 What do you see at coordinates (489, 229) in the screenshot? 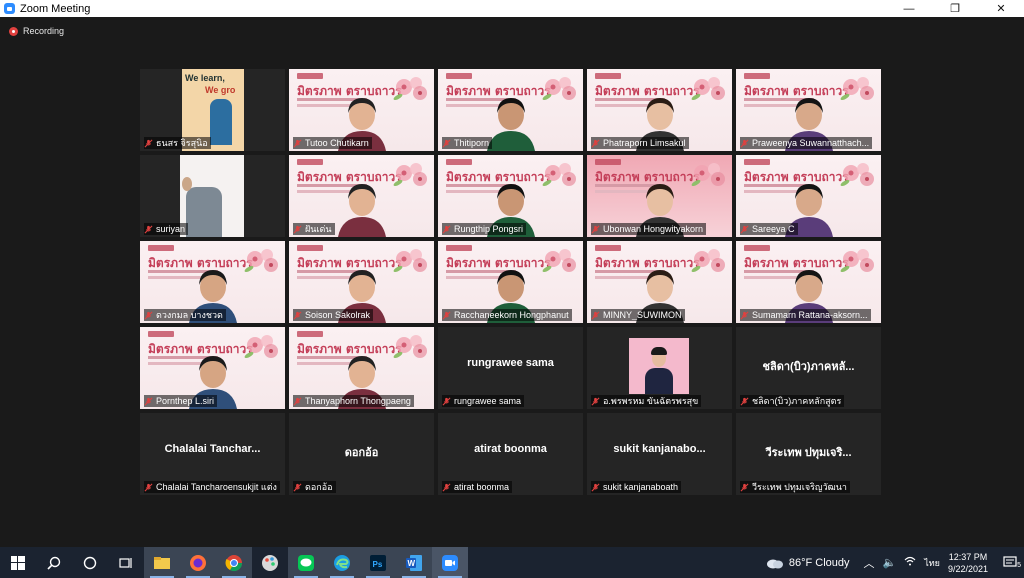
I see `participant-name: Rungthip Pongsri` at bounding box center [489, 229].